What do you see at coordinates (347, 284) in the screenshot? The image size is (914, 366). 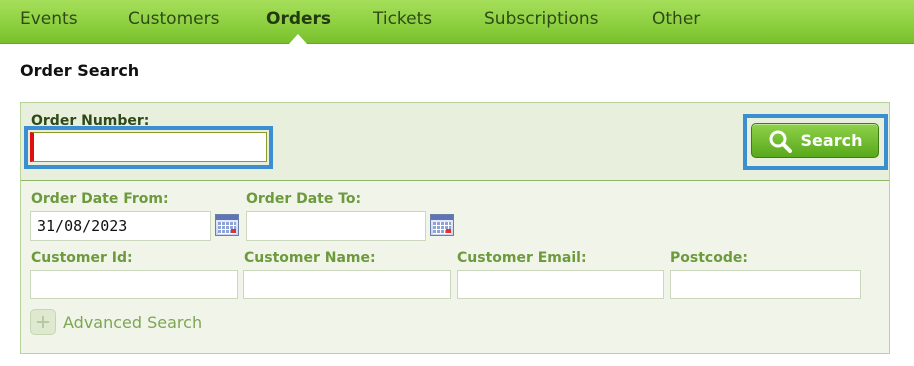 I see `customer-name-input` at bounding box center [347, 284].